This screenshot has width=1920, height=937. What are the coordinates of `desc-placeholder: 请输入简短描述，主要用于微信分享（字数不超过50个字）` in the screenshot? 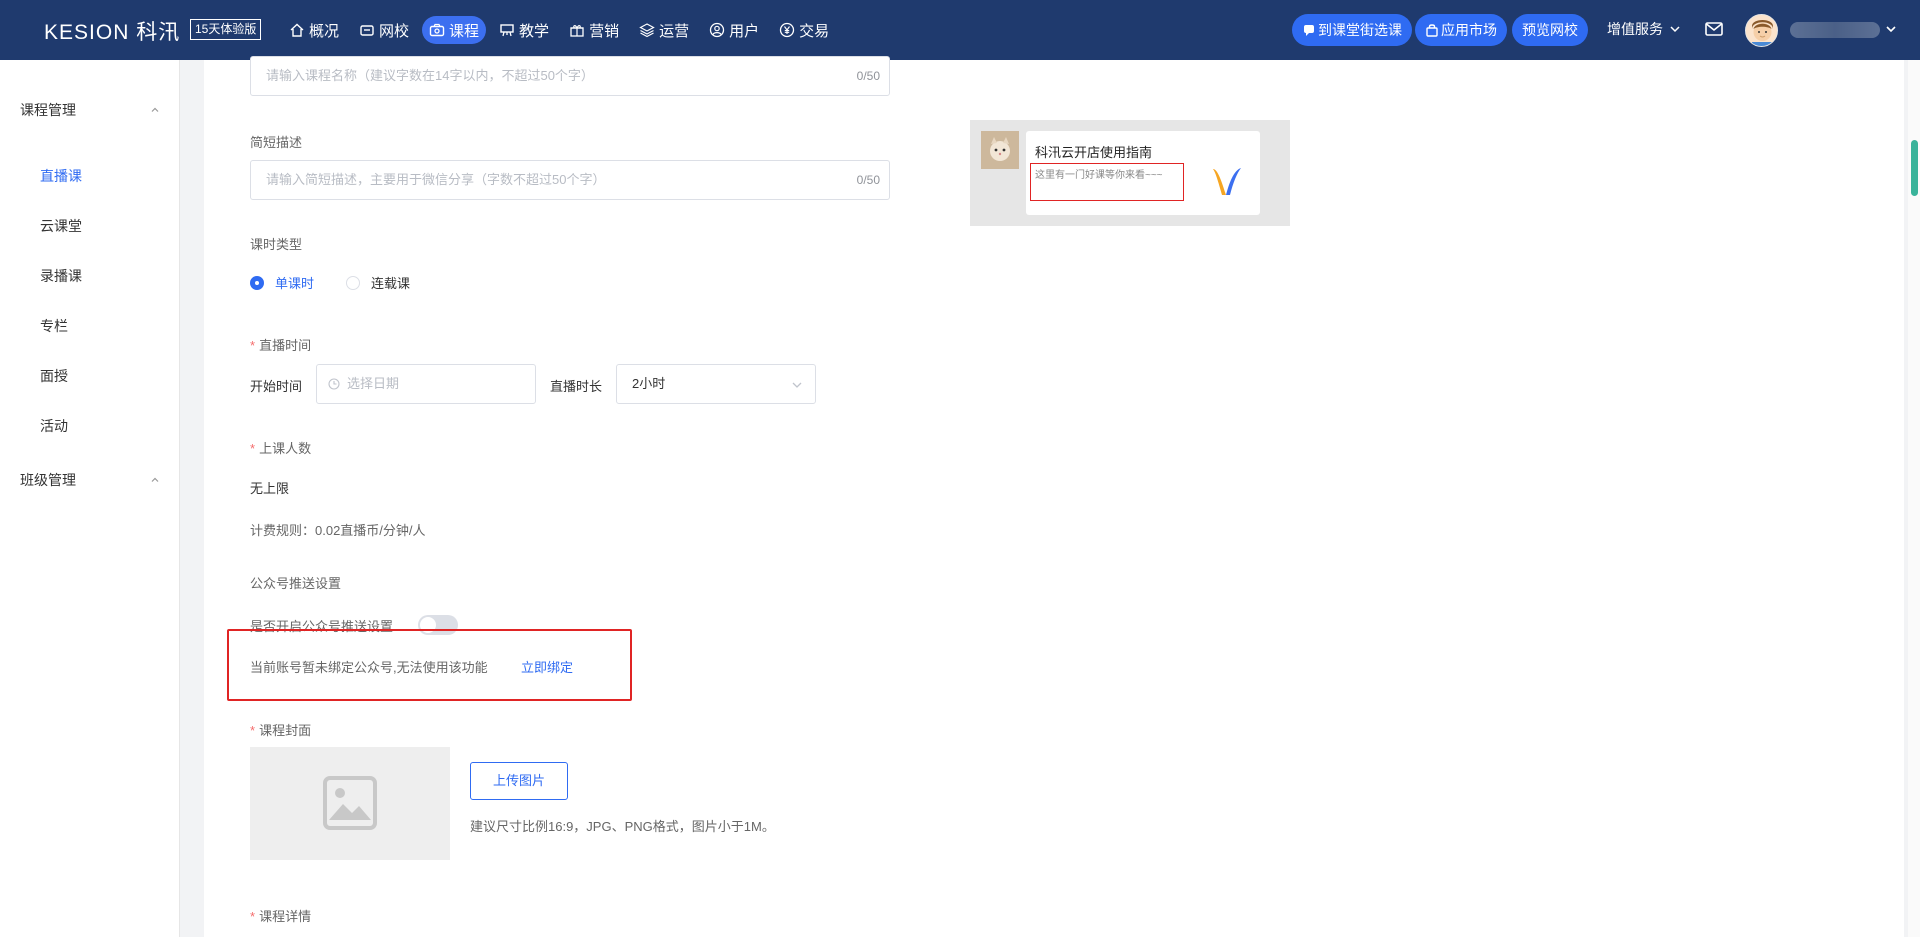 It's located at (436, 179).